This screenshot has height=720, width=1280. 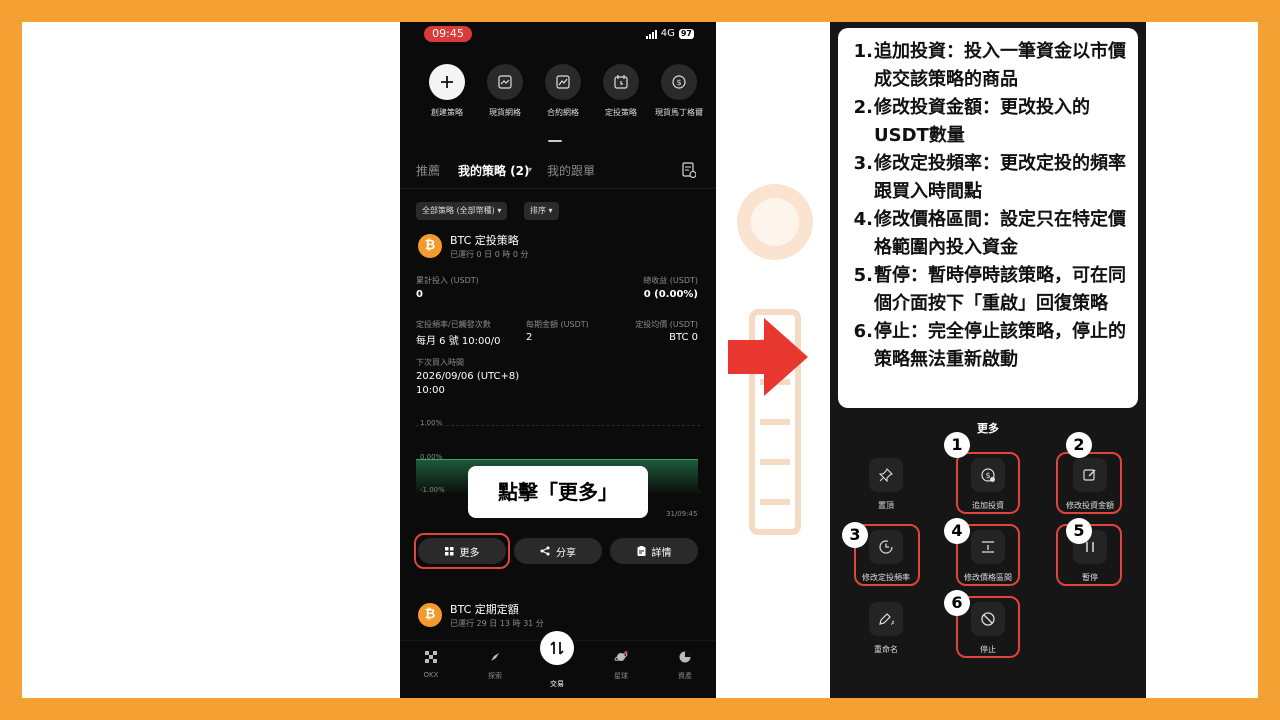 What do you see at coordinates (447, 82) in the screenshot?
I see `plus-icon` at bounding box center [447, 82].